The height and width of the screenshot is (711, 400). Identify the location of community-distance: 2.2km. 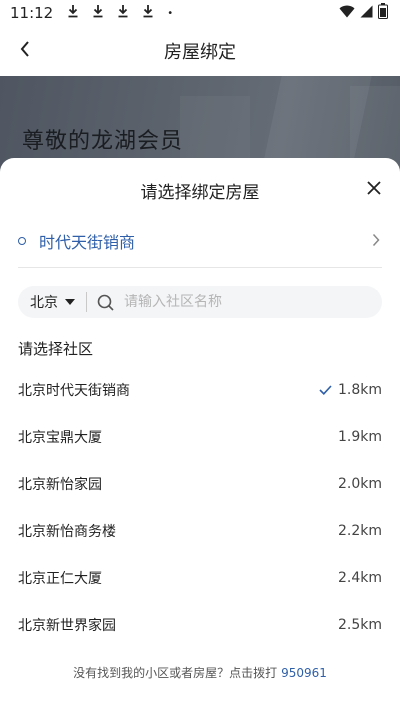
(359, 530).